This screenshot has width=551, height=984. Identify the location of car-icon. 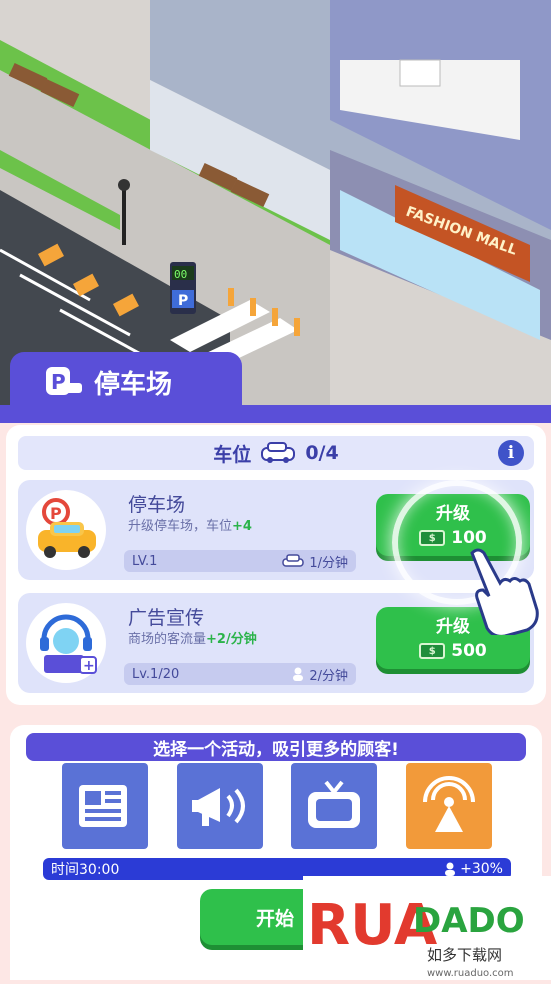
(293, 560).